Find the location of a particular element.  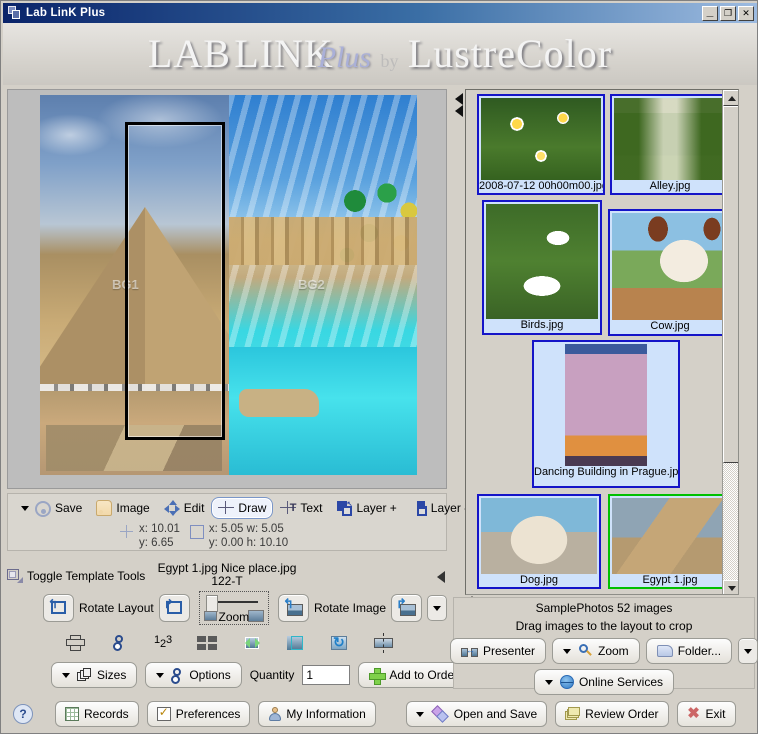

rect-x-width-value: x: 5.05 w: 5.05 is located at coordinates (246, 529).